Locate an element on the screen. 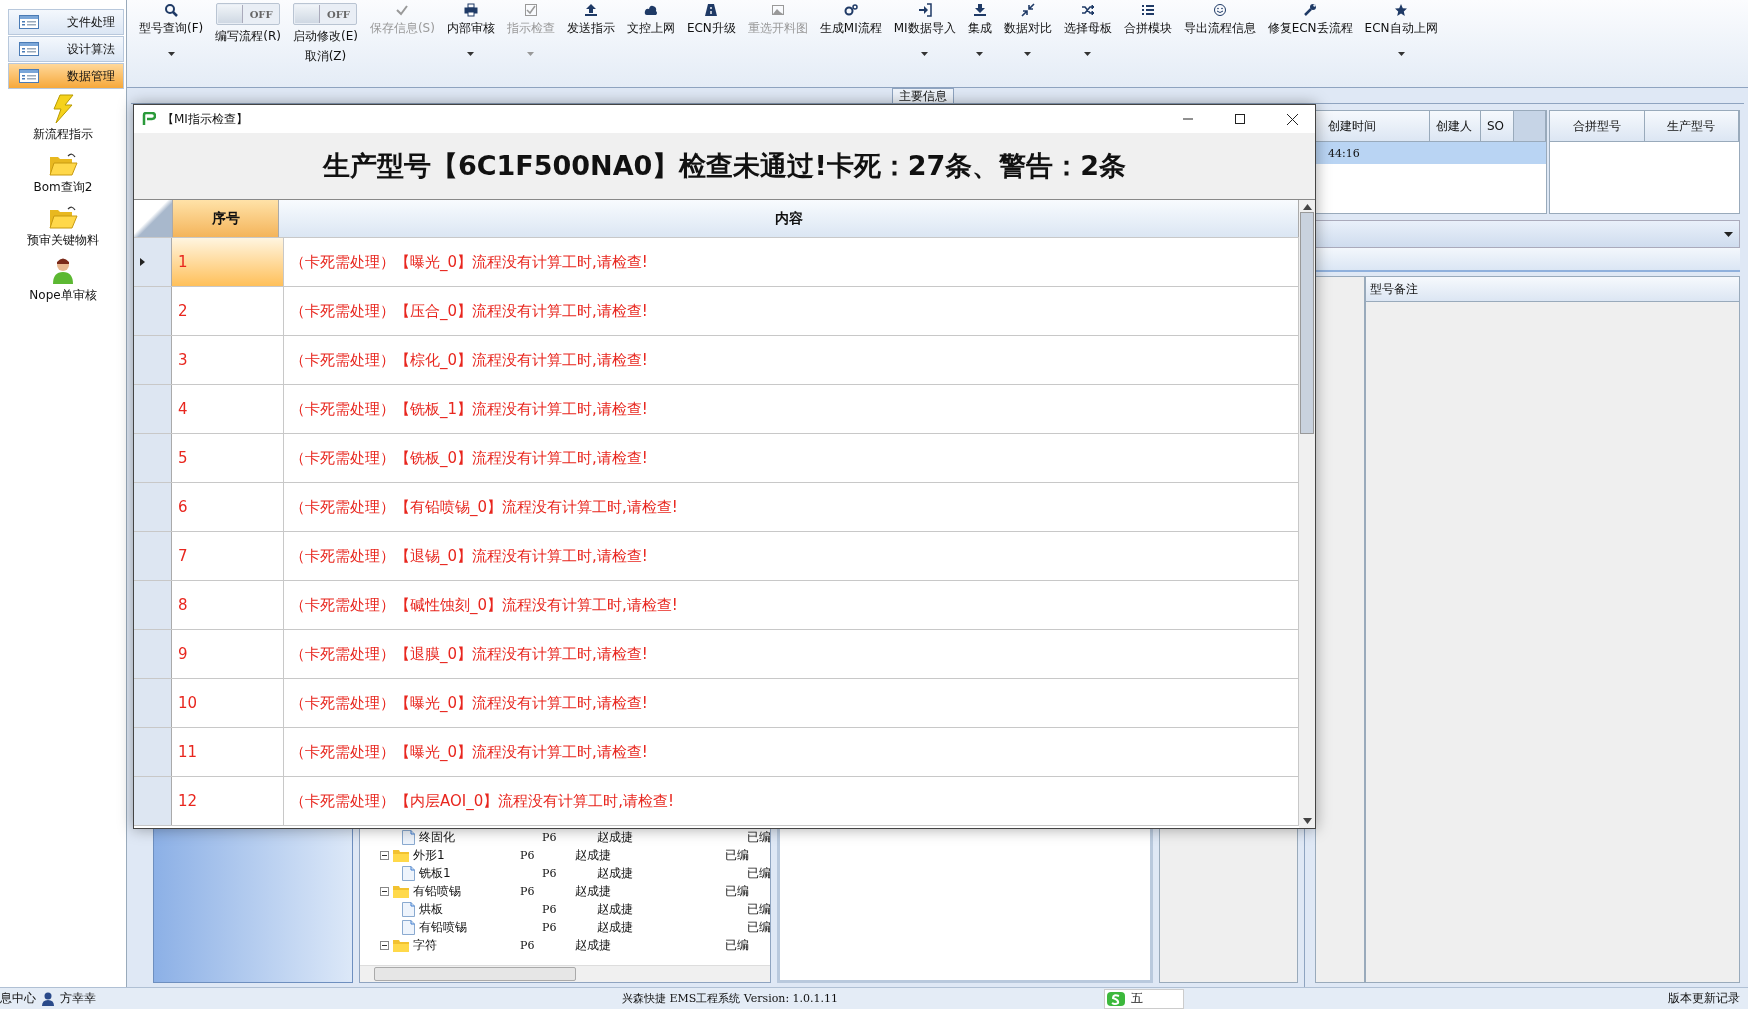 This screenshot has width=1748, height=1009. toolbar-button: 选择母板 is located at coordinates (1087, 29).